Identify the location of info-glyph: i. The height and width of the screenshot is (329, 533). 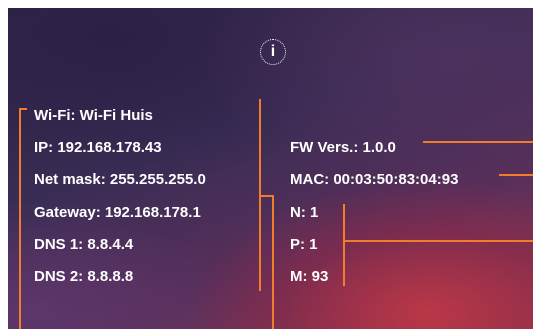
(273, 51).